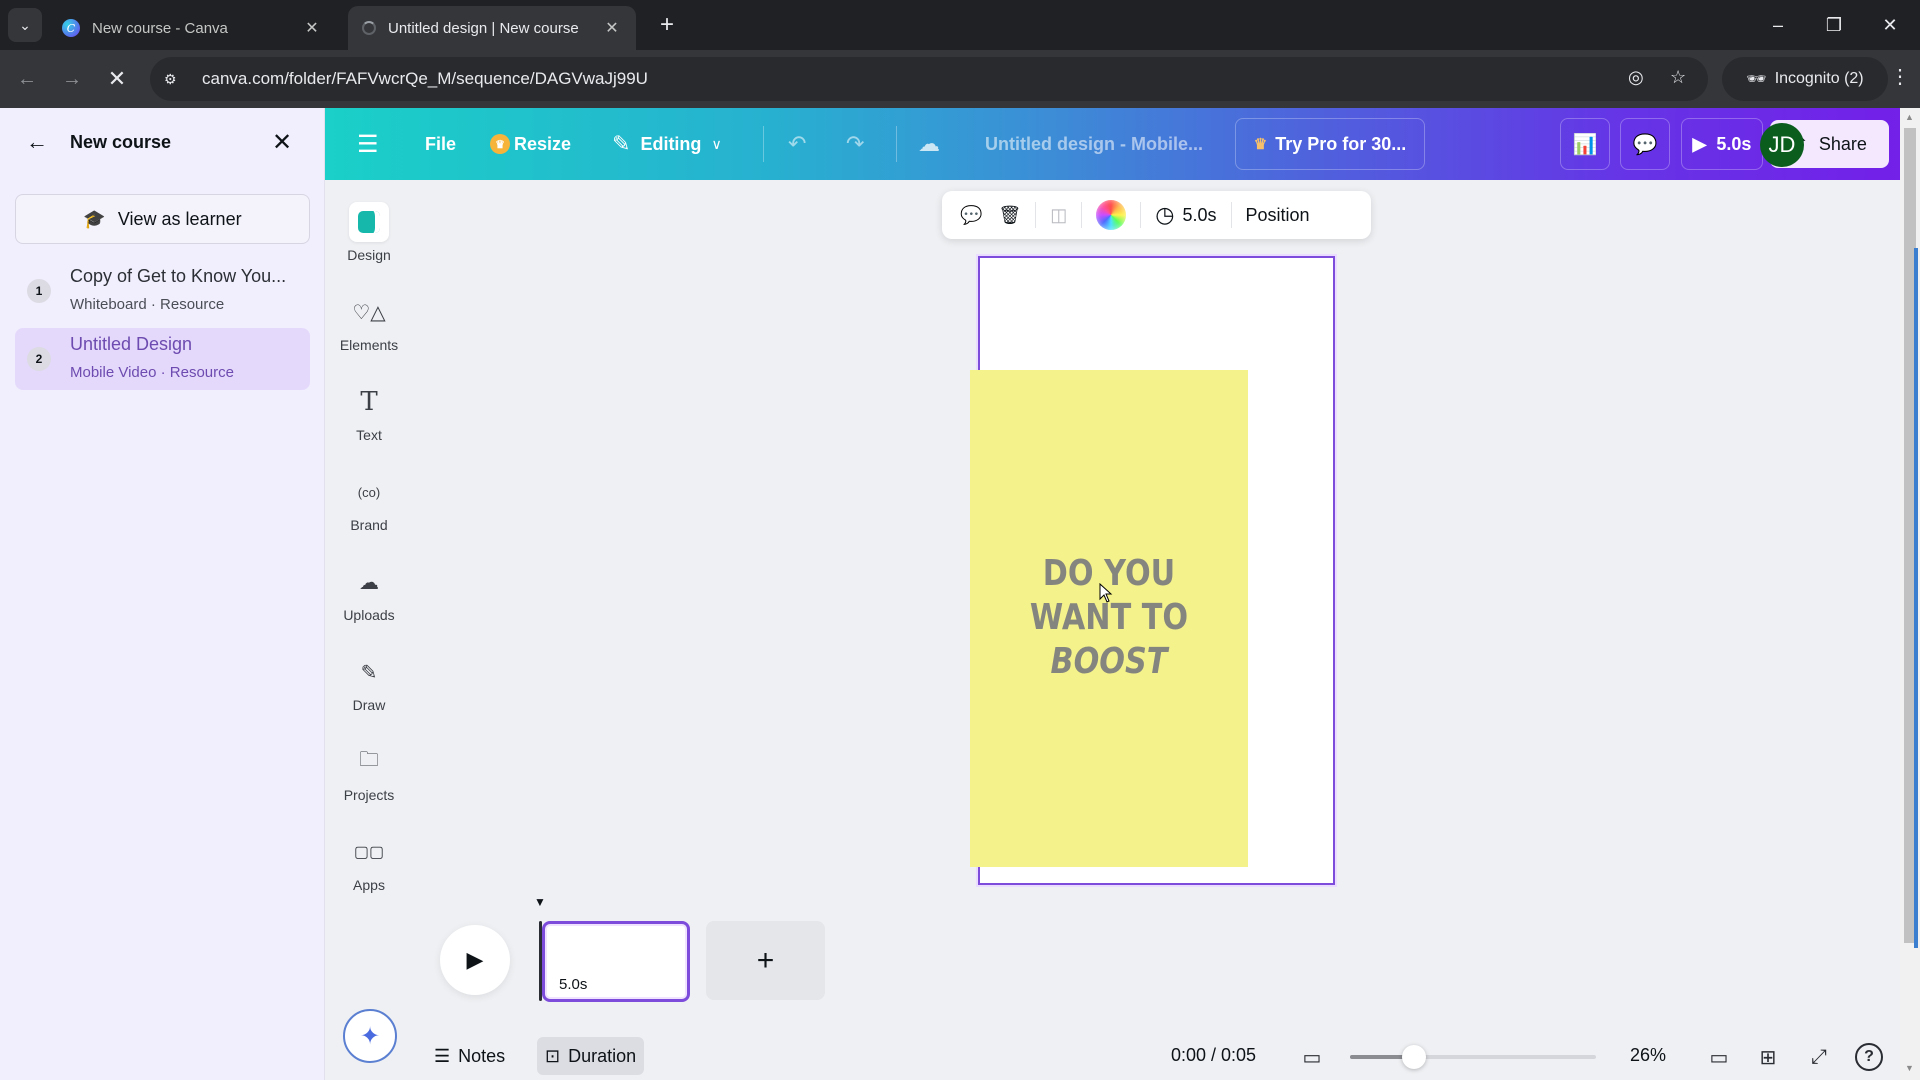 The width and height of the screenshot is (1920, 1080). I want to click on back-arrow-icon: ←, so click(37, 142).